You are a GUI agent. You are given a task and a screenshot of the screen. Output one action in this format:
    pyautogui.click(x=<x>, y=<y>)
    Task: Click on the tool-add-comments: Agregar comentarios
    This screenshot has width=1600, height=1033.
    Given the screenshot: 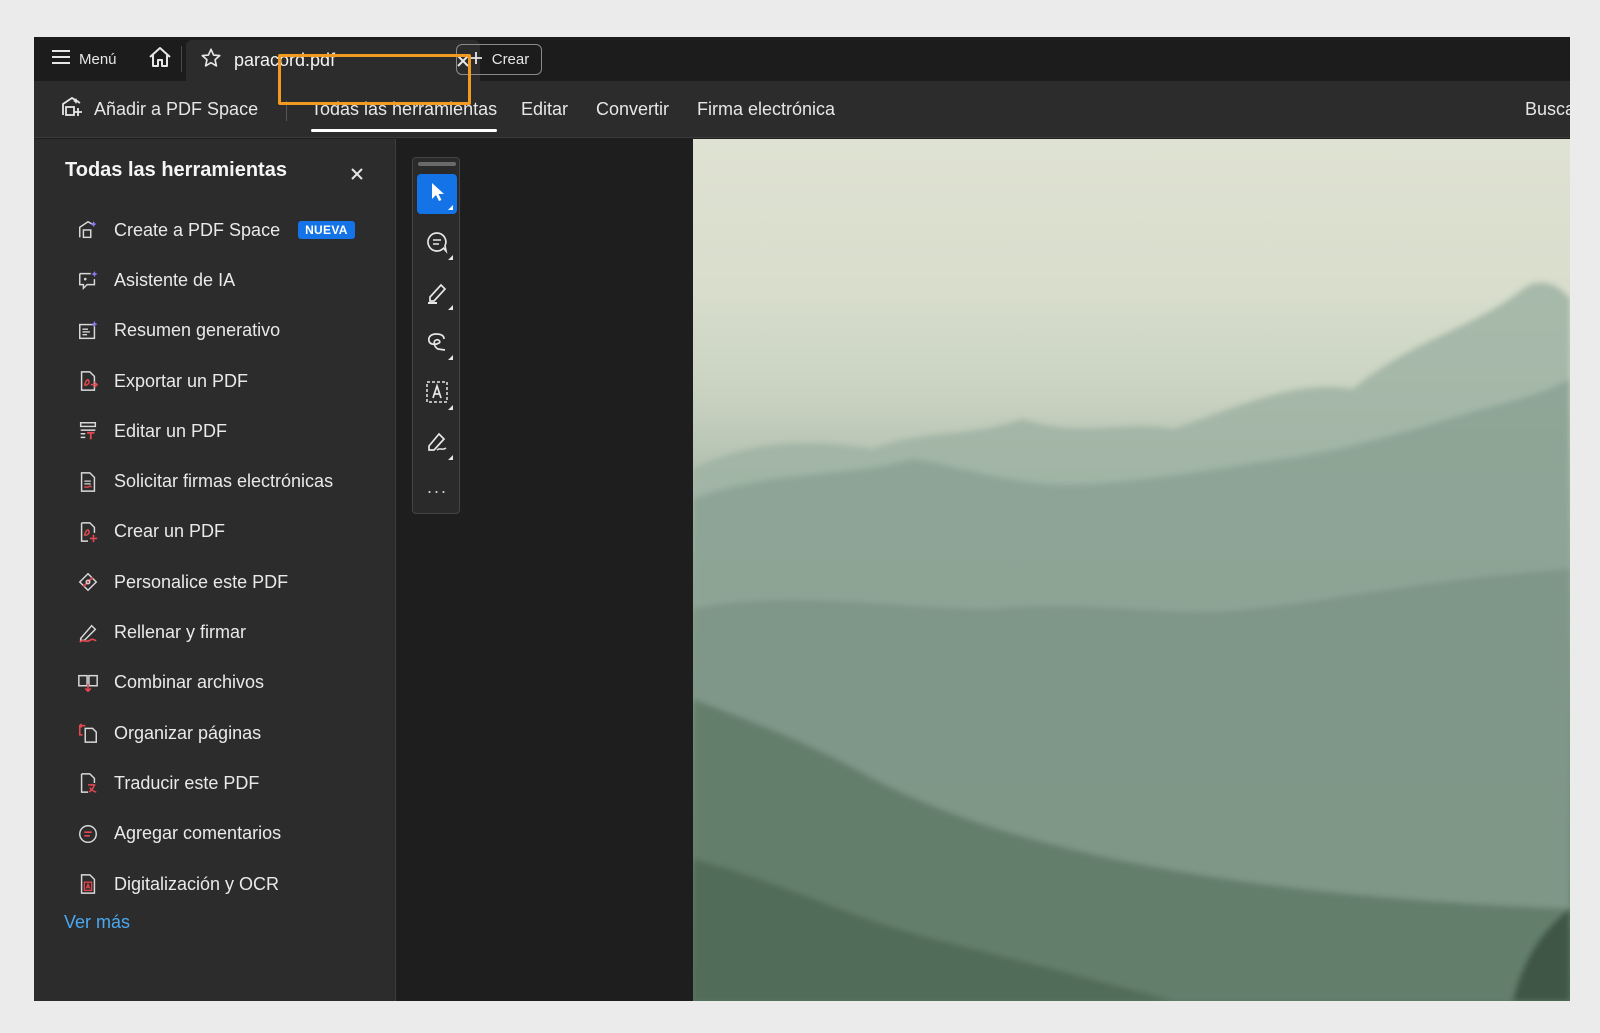 What is the action you would take?
    pyautogui.click(x=215, y=834)
    